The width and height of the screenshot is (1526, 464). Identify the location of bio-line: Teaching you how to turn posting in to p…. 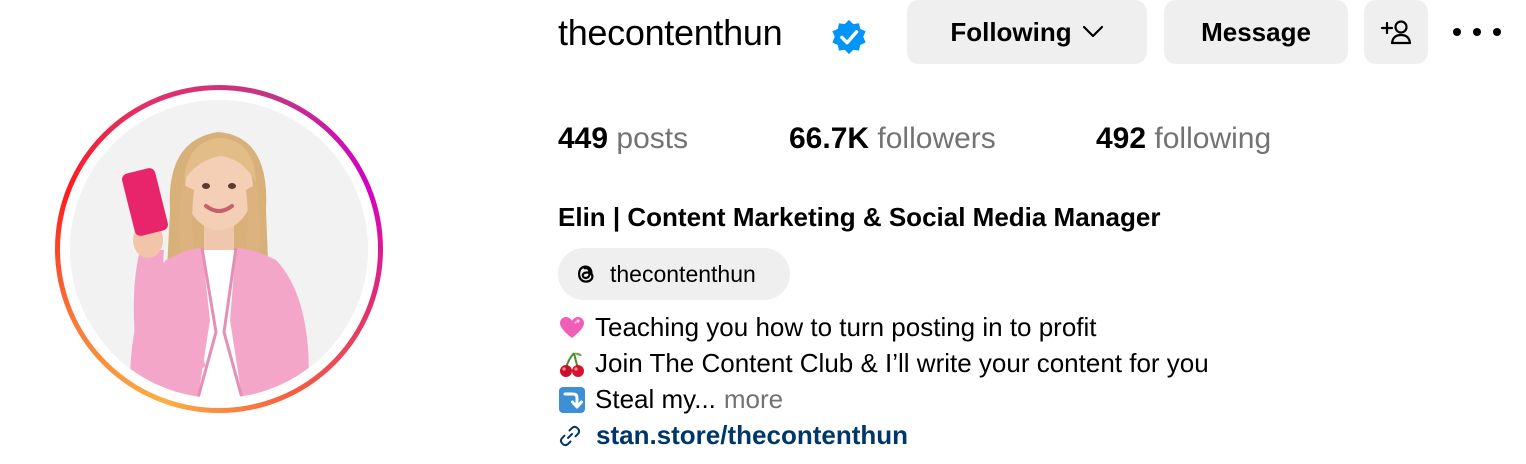
(827, 327).